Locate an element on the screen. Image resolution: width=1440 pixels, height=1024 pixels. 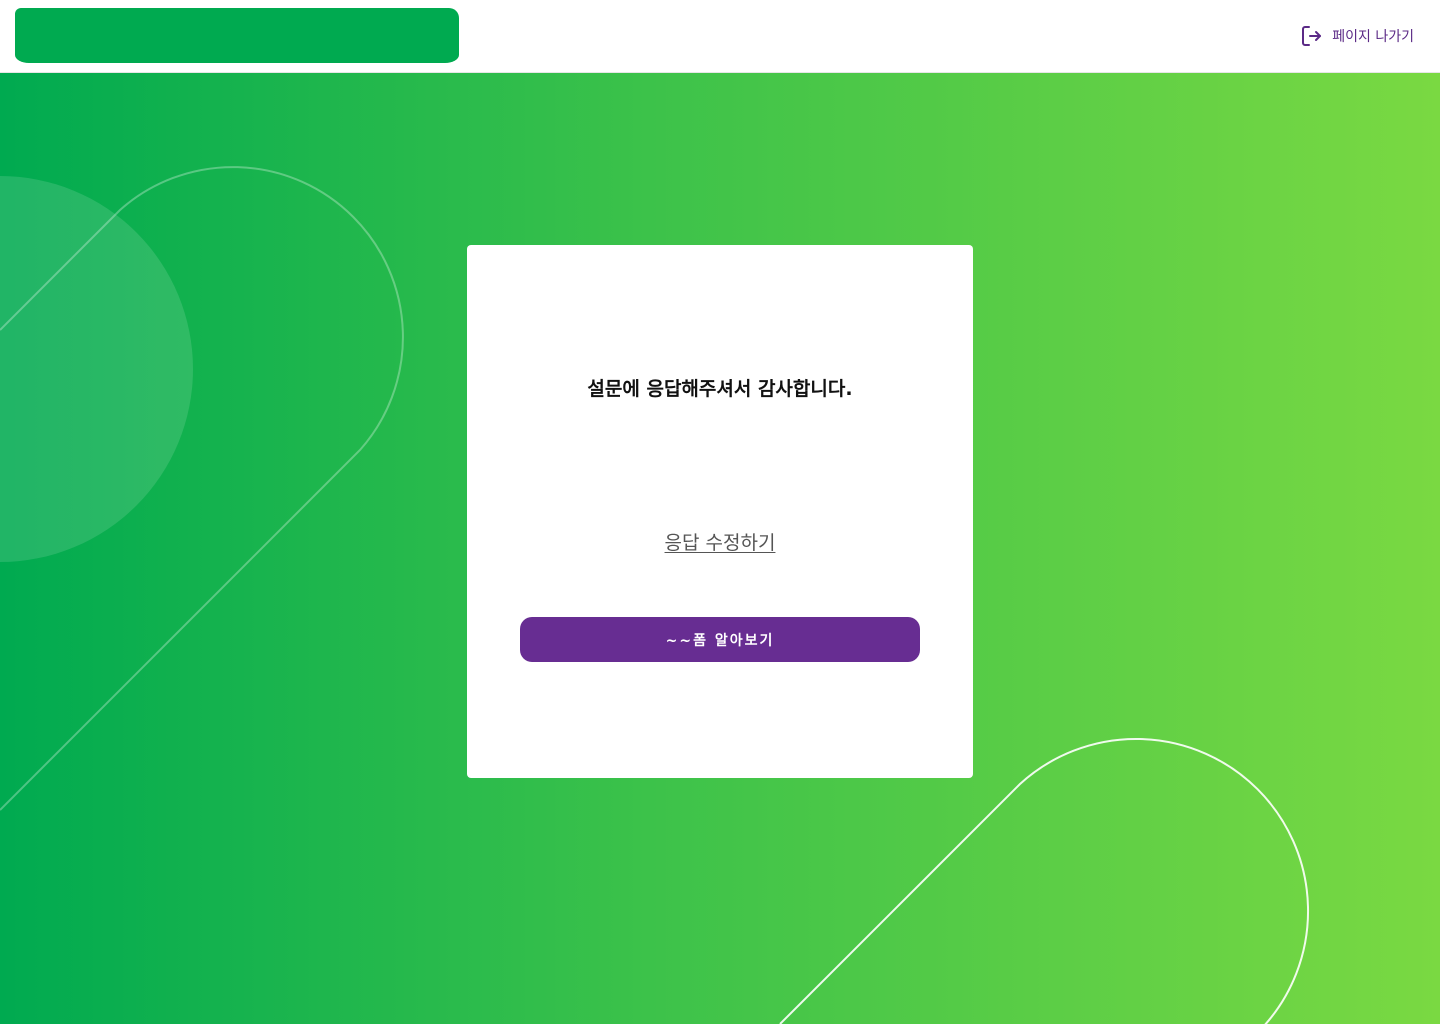
top-header: 페이지 나가기 is located at coordinates (720, 36).